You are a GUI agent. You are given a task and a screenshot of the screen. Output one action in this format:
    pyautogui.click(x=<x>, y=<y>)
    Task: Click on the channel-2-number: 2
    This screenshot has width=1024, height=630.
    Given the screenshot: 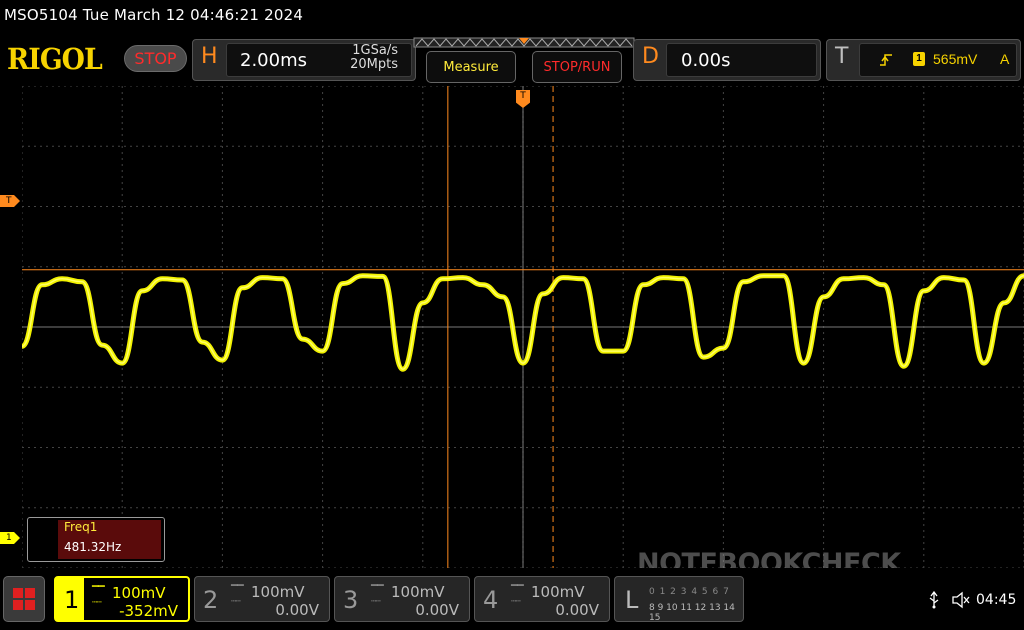 What is the action you would take?
    pyautogui.click(x=211, y=600)
    